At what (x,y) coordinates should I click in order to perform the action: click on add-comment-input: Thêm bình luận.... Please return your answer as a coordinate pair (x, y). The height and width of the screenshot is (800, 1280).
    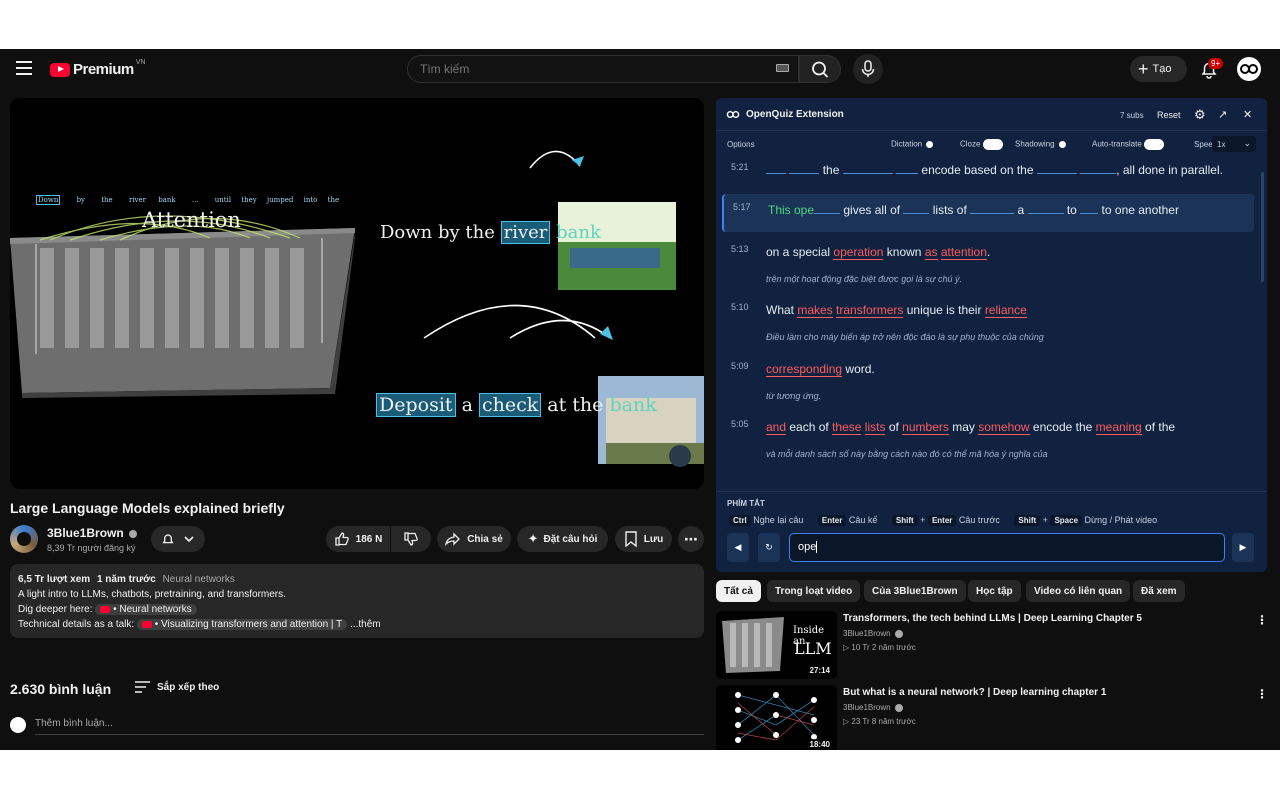
    Looking at the image, I should click on (369, 726).